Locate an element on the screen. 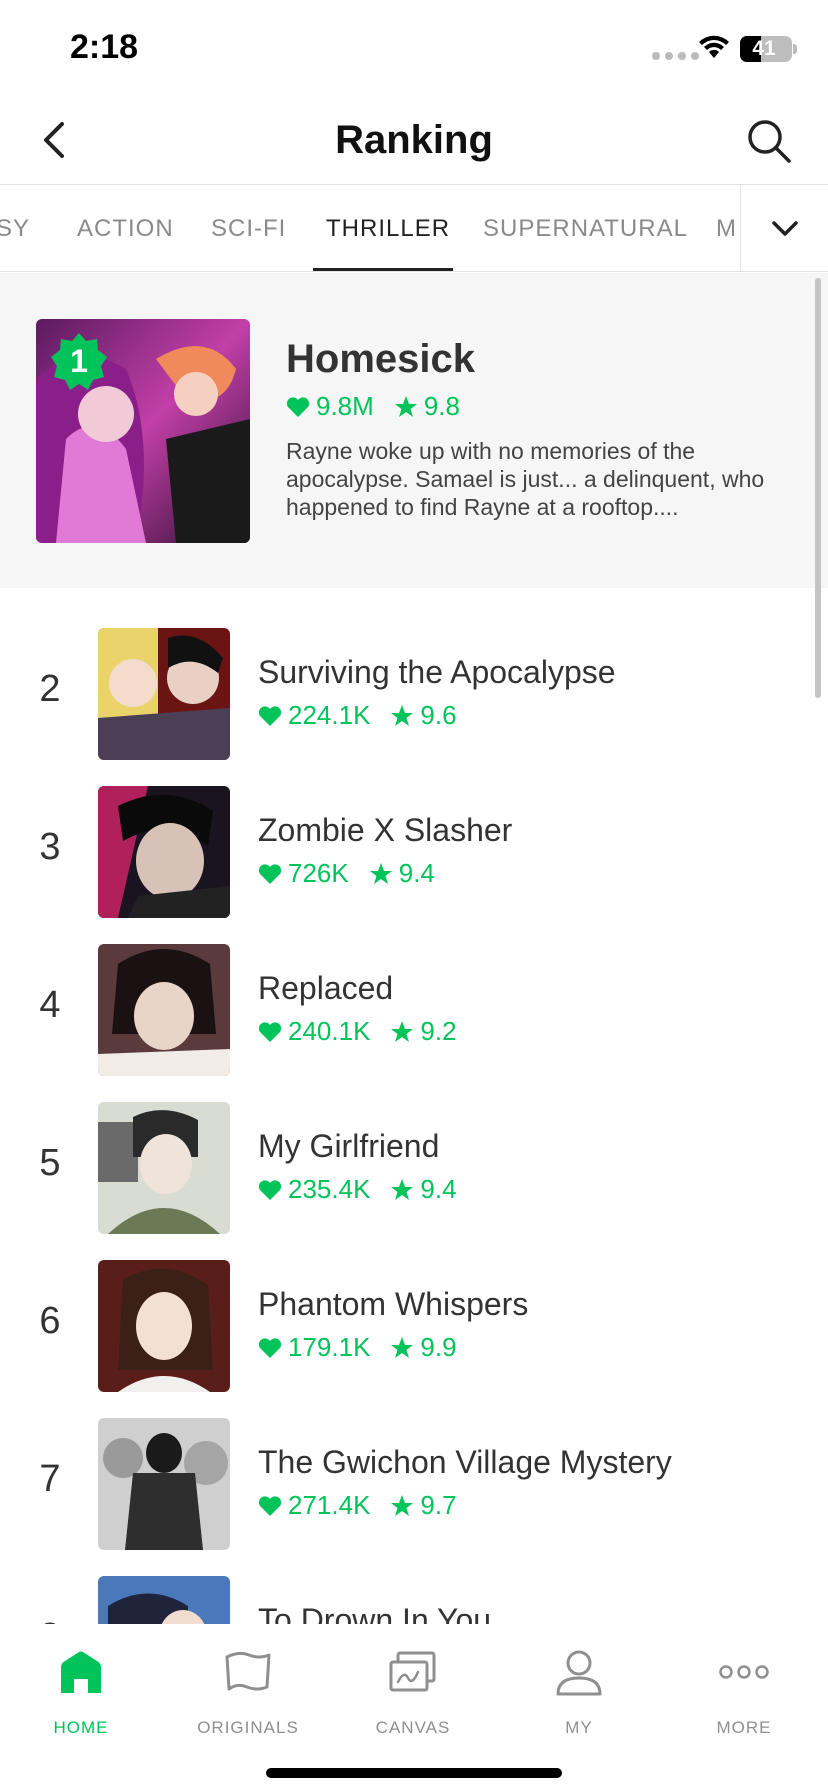 This screenshot has width=828, height=1792. genre-dropdown-button is located at coordinates (784, 228).